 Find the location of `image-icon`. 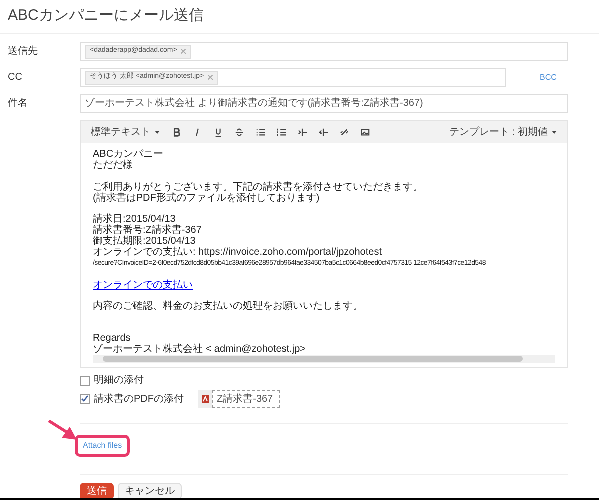

image-icon is located at coordinates (365, 132).